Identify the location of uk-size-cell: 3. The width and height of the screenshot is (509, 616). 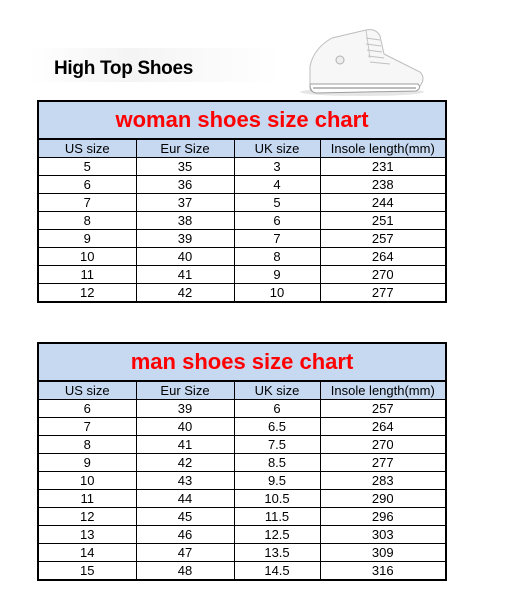
(277, 166).